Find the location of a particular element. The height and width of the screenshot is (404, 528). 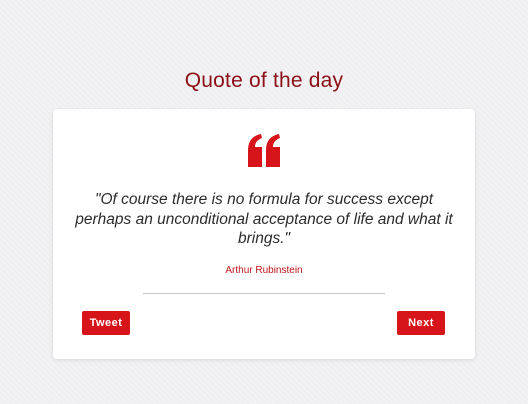

quote-author: Arthur Rubinstein is located at coordinates (264, 270).